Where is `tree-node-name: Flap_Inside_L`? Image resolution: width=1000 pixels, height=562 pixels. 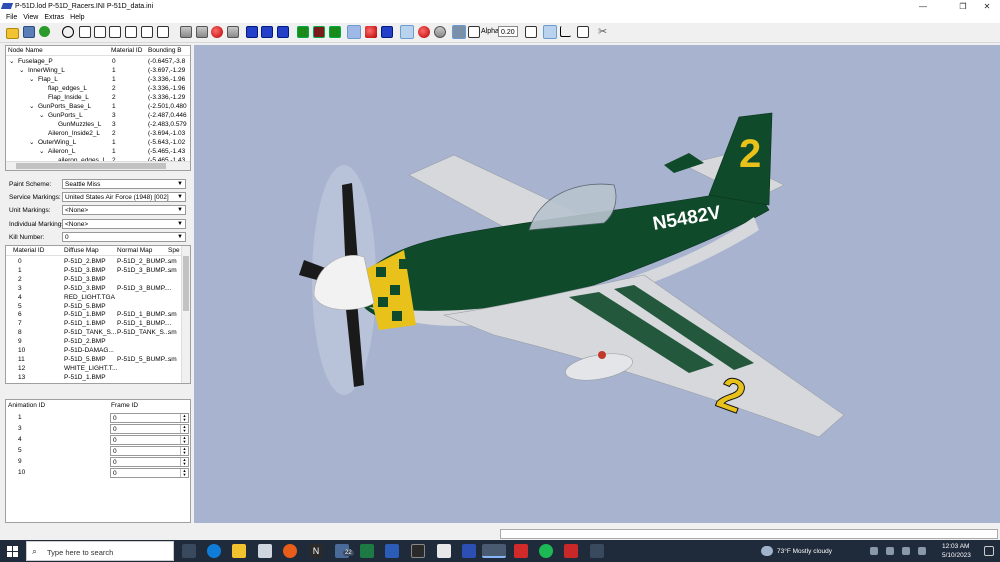
tree-node-name: Flap_Inside_L is located at coordinates (68, 97).